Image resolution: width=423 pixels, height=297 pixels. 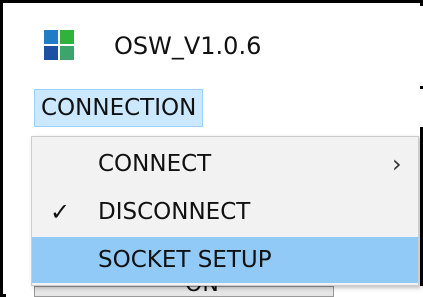 What do you see at coordinates (155, 164) in the screenshot?
I see `menu-item-label: CONNECT` at bounding box center [155, 164].